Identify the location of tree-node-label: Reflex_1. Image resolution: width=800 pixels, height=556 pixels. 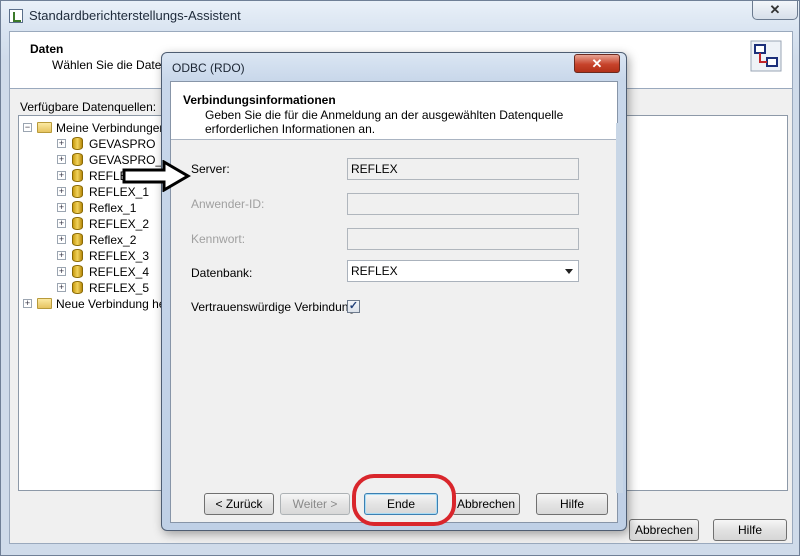
(113, 208).